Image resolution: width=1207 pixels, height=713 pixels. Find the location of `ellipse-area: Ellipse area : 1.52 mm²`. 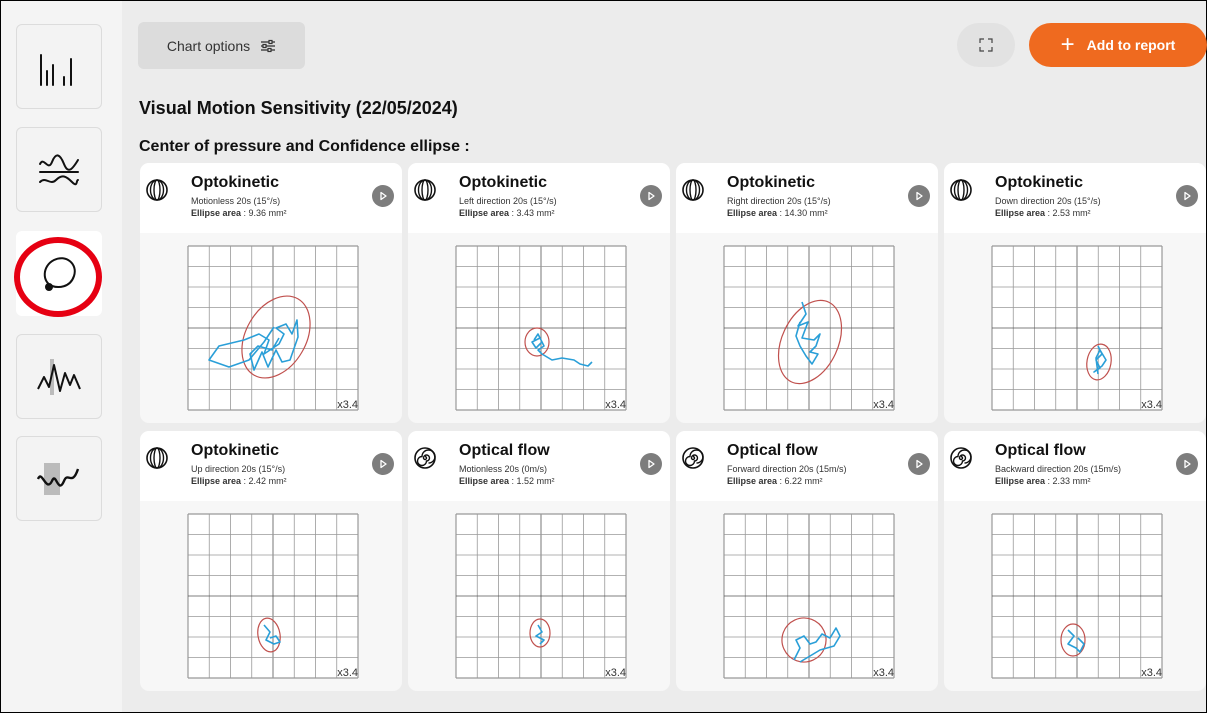

ellipse-area: Ellipse area : 1.52 mm² is located at coordinates (507, 481).